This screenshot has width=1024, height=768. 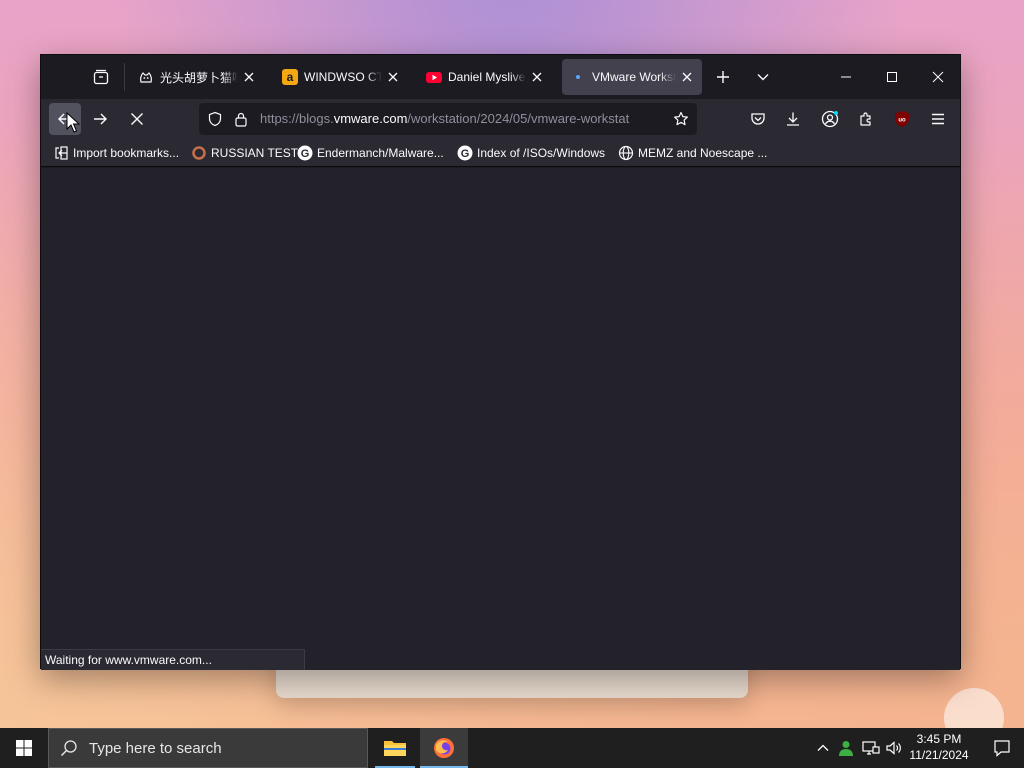 I want to click on import-icon, so click(x=61, y=153).